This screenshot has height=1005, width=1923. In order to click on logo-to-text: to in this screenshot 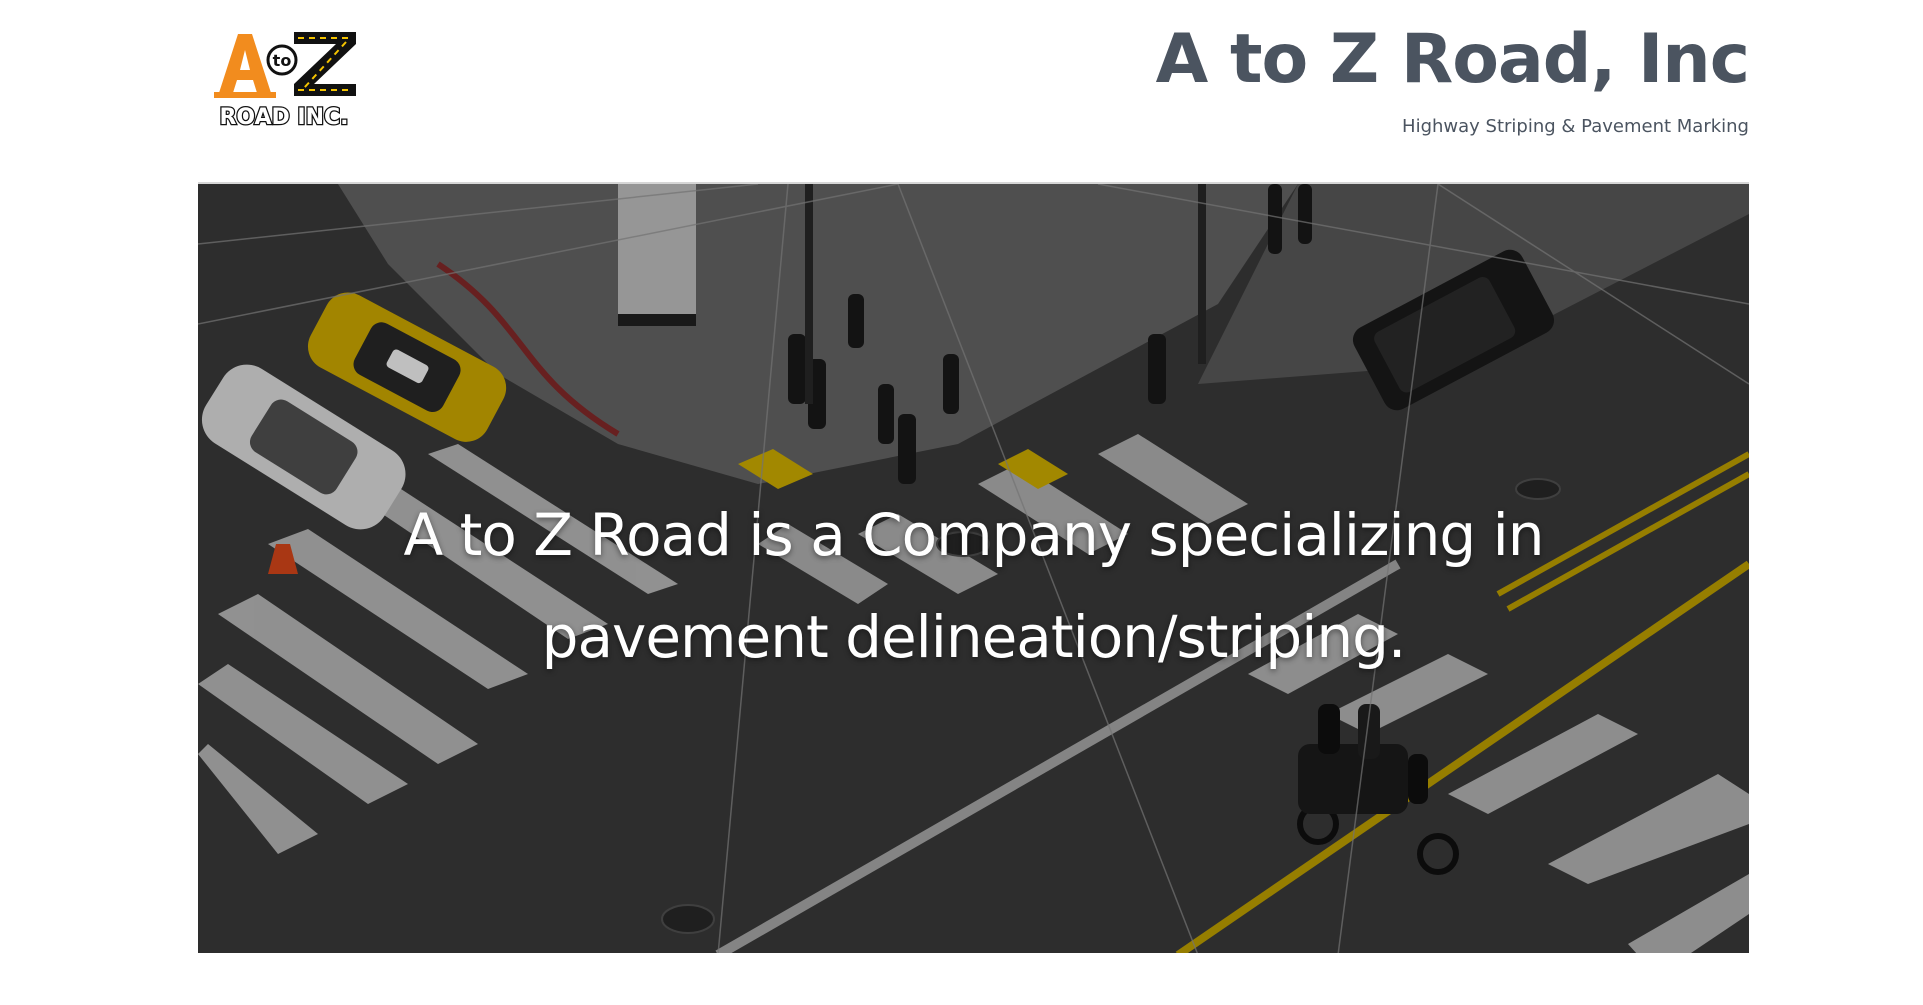, I will do `click(282, 60)`.